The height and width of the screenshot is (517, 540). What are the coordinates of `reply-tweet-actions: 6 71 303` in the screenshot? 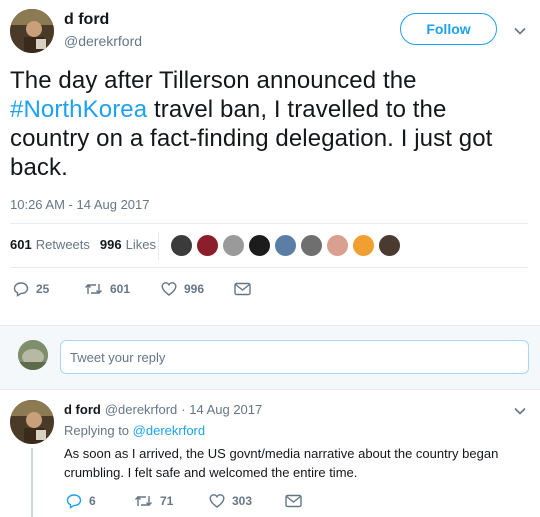 It's located at (187, 501).